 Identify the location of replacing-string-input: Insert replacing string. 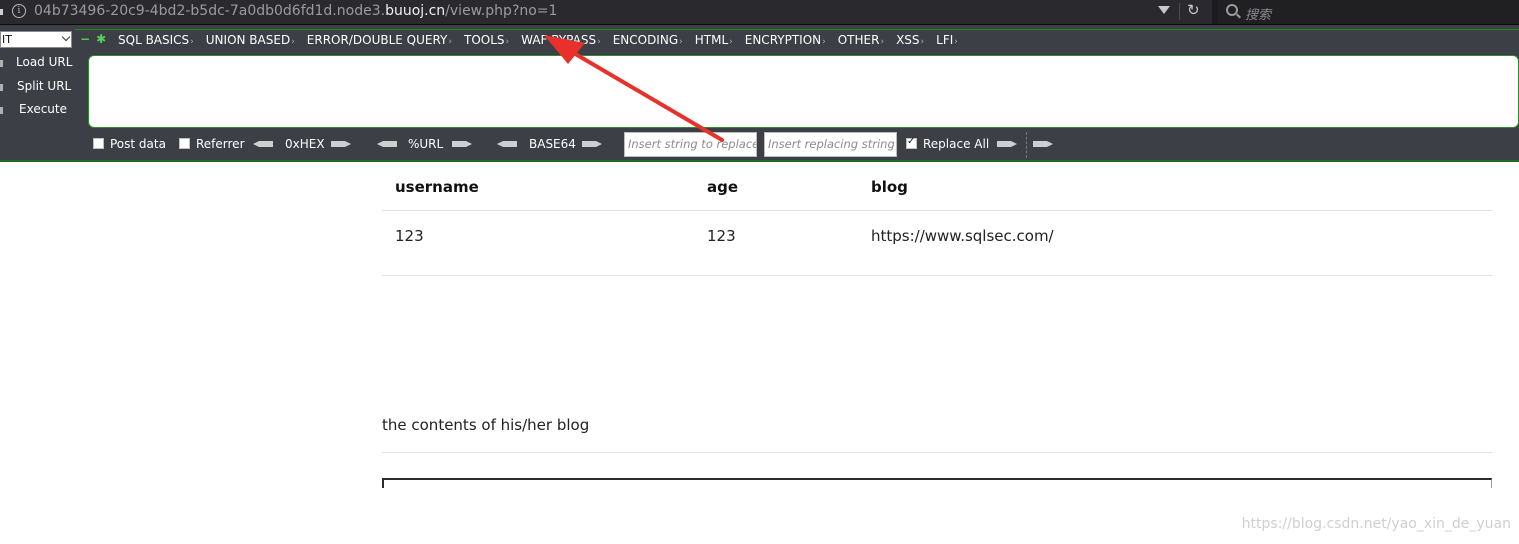
(830, 144).